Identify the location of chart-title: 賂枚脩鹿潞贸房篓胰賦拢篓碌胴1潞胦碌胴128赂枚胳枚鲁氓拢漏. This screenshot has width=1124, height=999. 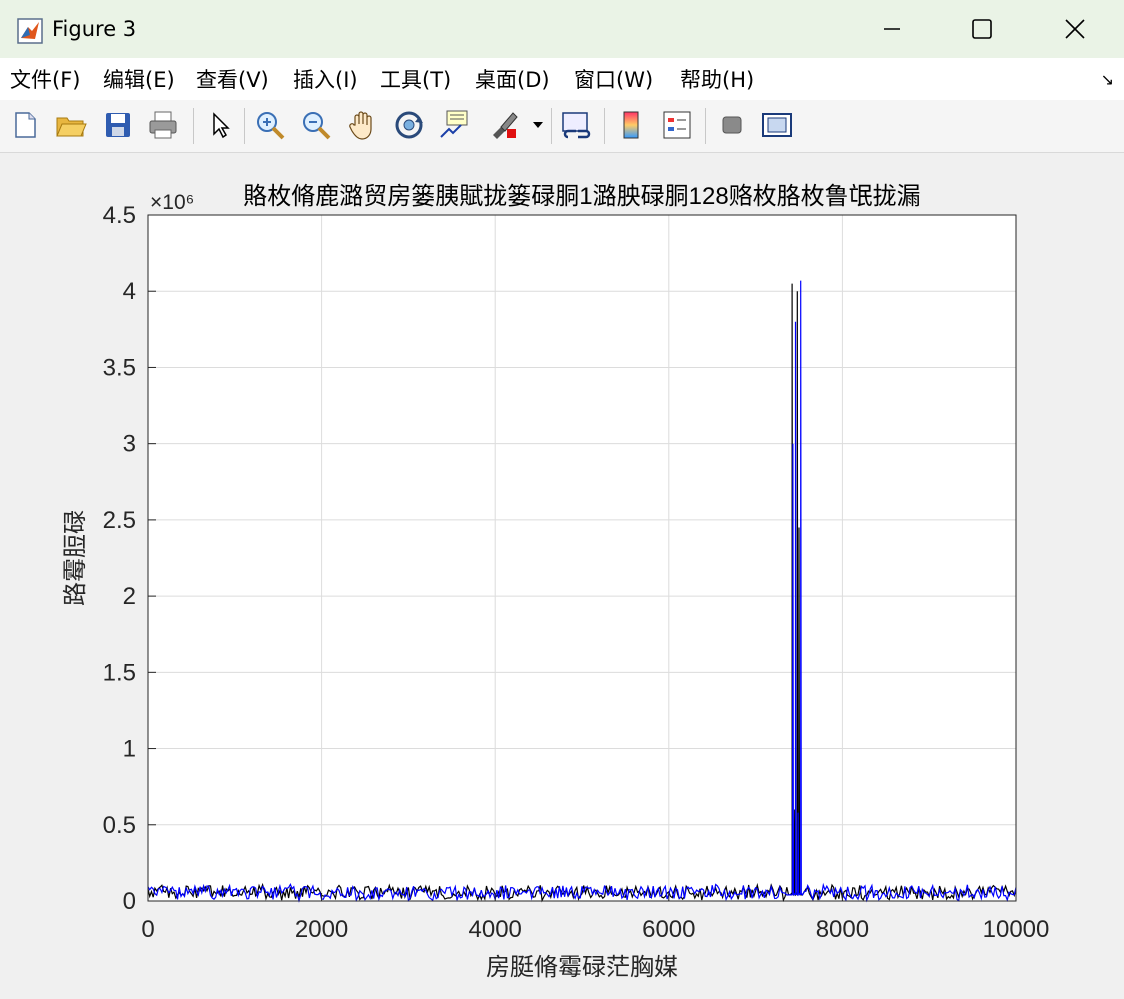
(581, 196).